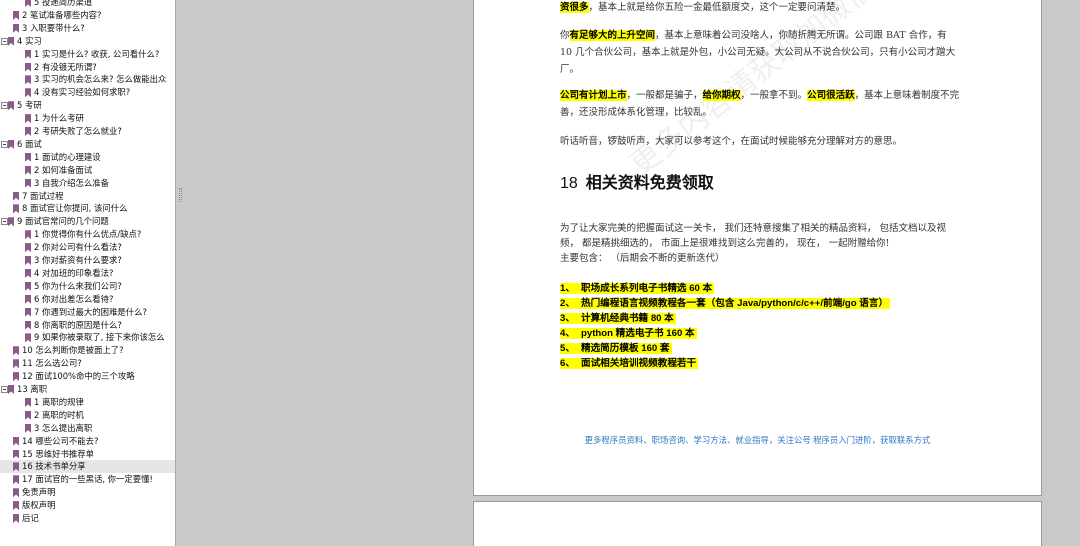 The image size is (1080, 546). What do you see at coordinates (78, 247) in the screenshot?
I see `bookmark-label: 2 你对公司有什么看法?` at bounding box center [78, 247].